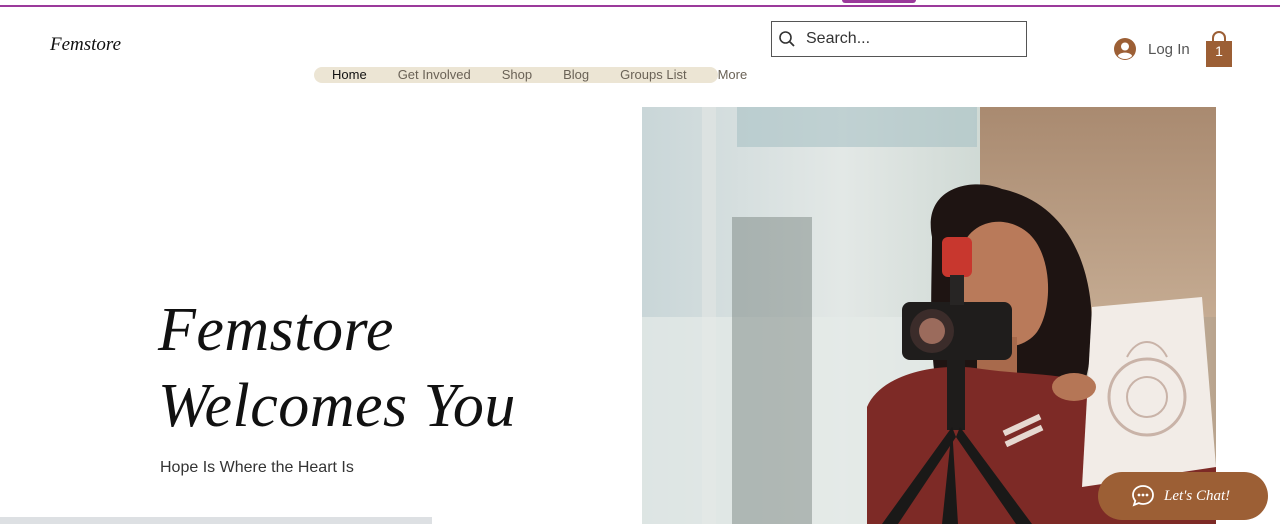 The height and width of the screenshot is (524, 1280). What do you see at coordinates (1197, 495) in the screenshot?
I see `chat-label: Let's Chat!` at bounding box center [1197, 495].